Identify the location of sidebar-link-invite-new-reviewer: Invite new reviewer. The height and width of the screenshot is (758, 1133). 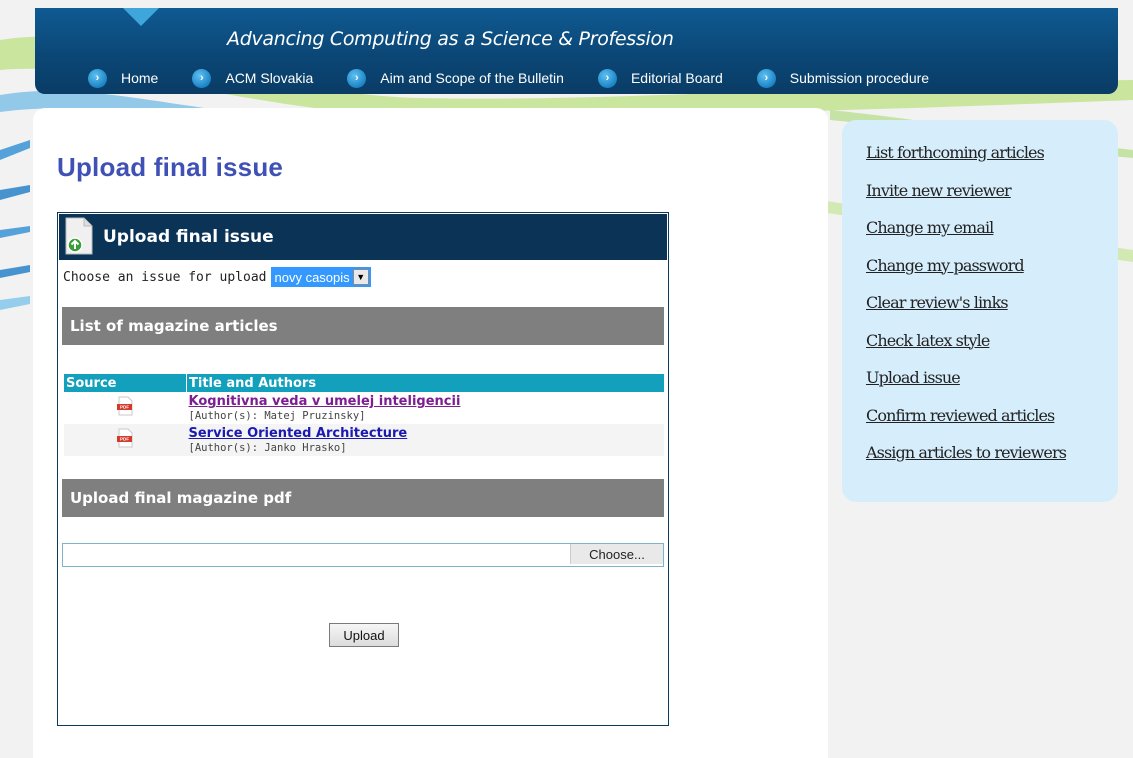
(939, 190).